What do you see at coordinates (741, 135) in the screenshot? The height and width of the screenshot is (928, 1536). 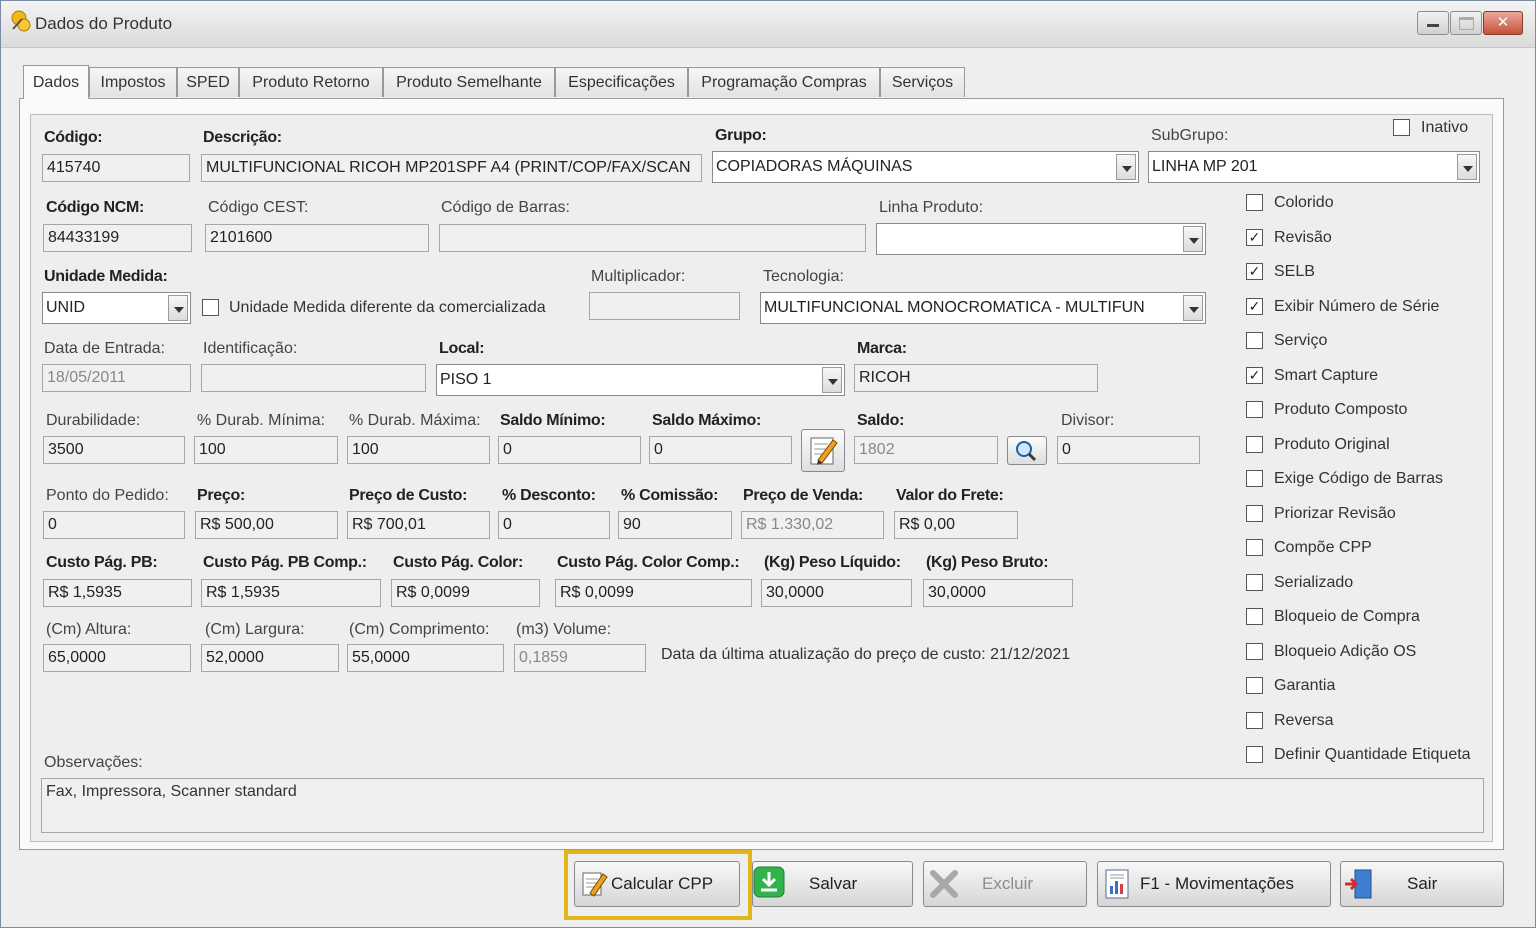 I see `grupo-label: Grupo:` at bounding box center [741, 135].